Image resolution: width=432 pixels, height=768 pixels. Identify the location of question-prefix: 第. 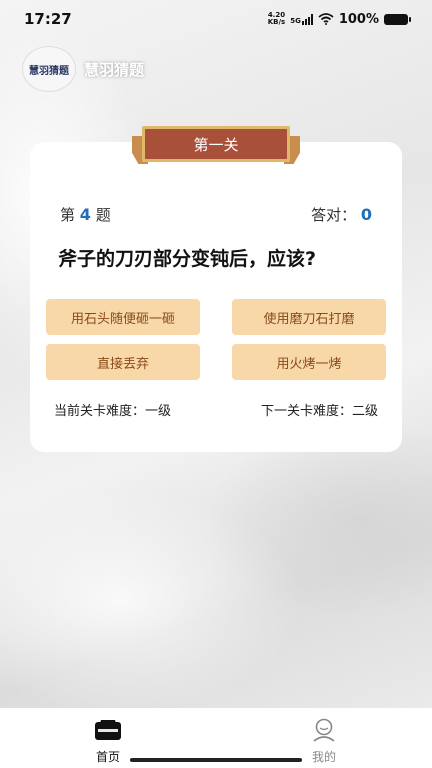
(68, 215).